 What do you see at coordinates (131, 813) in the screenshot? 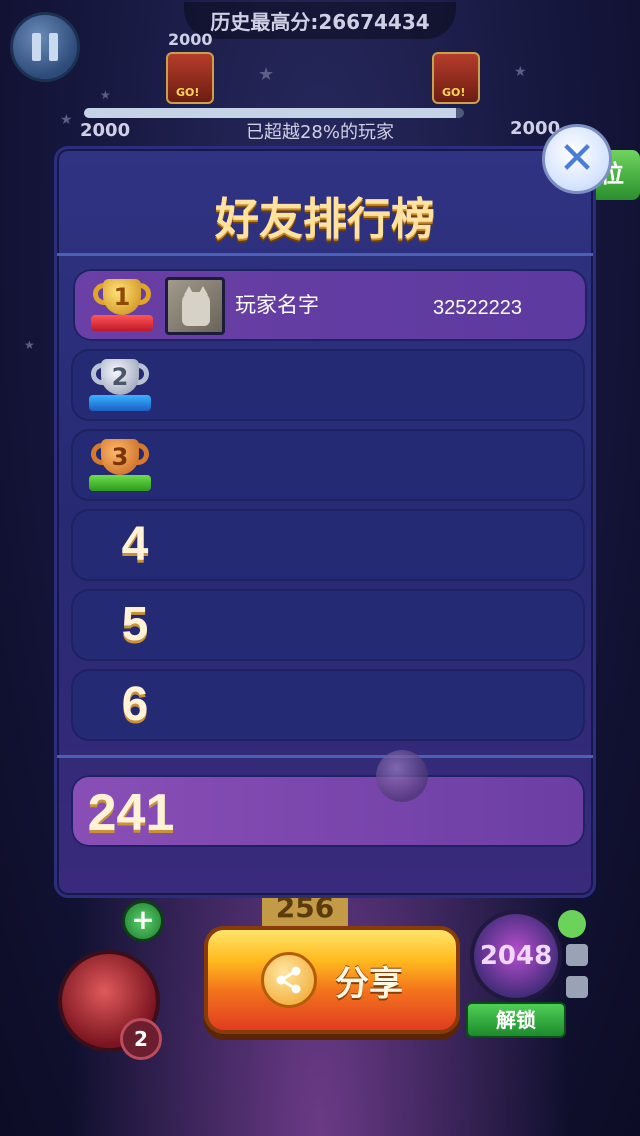
I see `my-rank-number: 241` at bounding box center [131, 813].